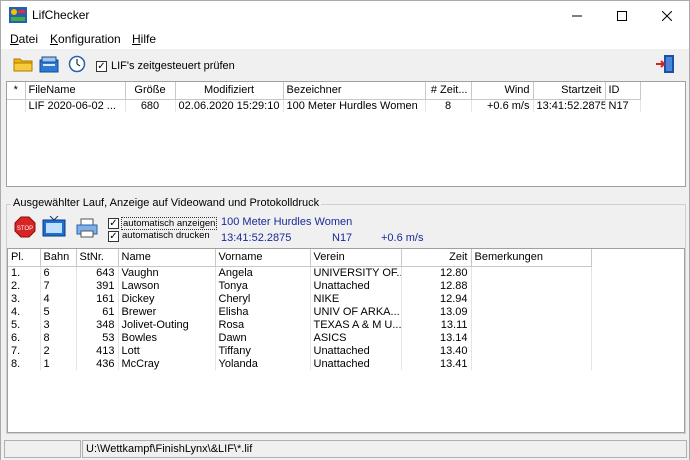 This screenshot has height=460, width=690. What do you see at coordinates (167, 298) in the screenshot?
I see `result-name: Dickey` at bounding box center [167, 298].